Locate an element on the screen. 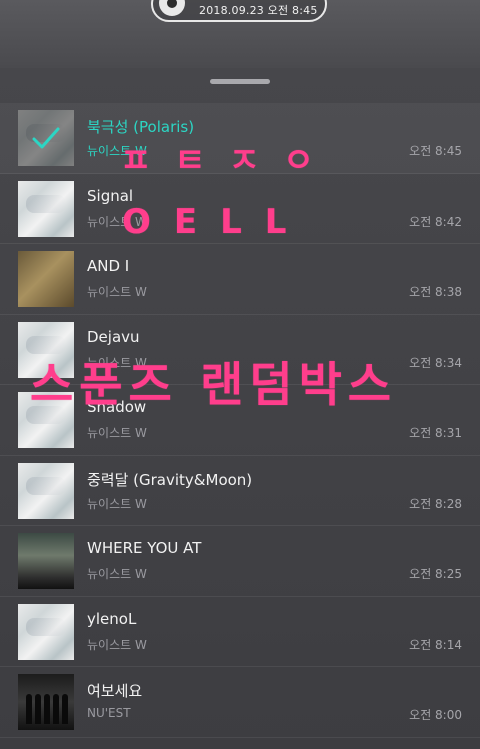 This screenshot has width=480, height=749. track-row: Dejavu 뉴이스트 W 오전 8:34 is located at coordinates (240, 350).